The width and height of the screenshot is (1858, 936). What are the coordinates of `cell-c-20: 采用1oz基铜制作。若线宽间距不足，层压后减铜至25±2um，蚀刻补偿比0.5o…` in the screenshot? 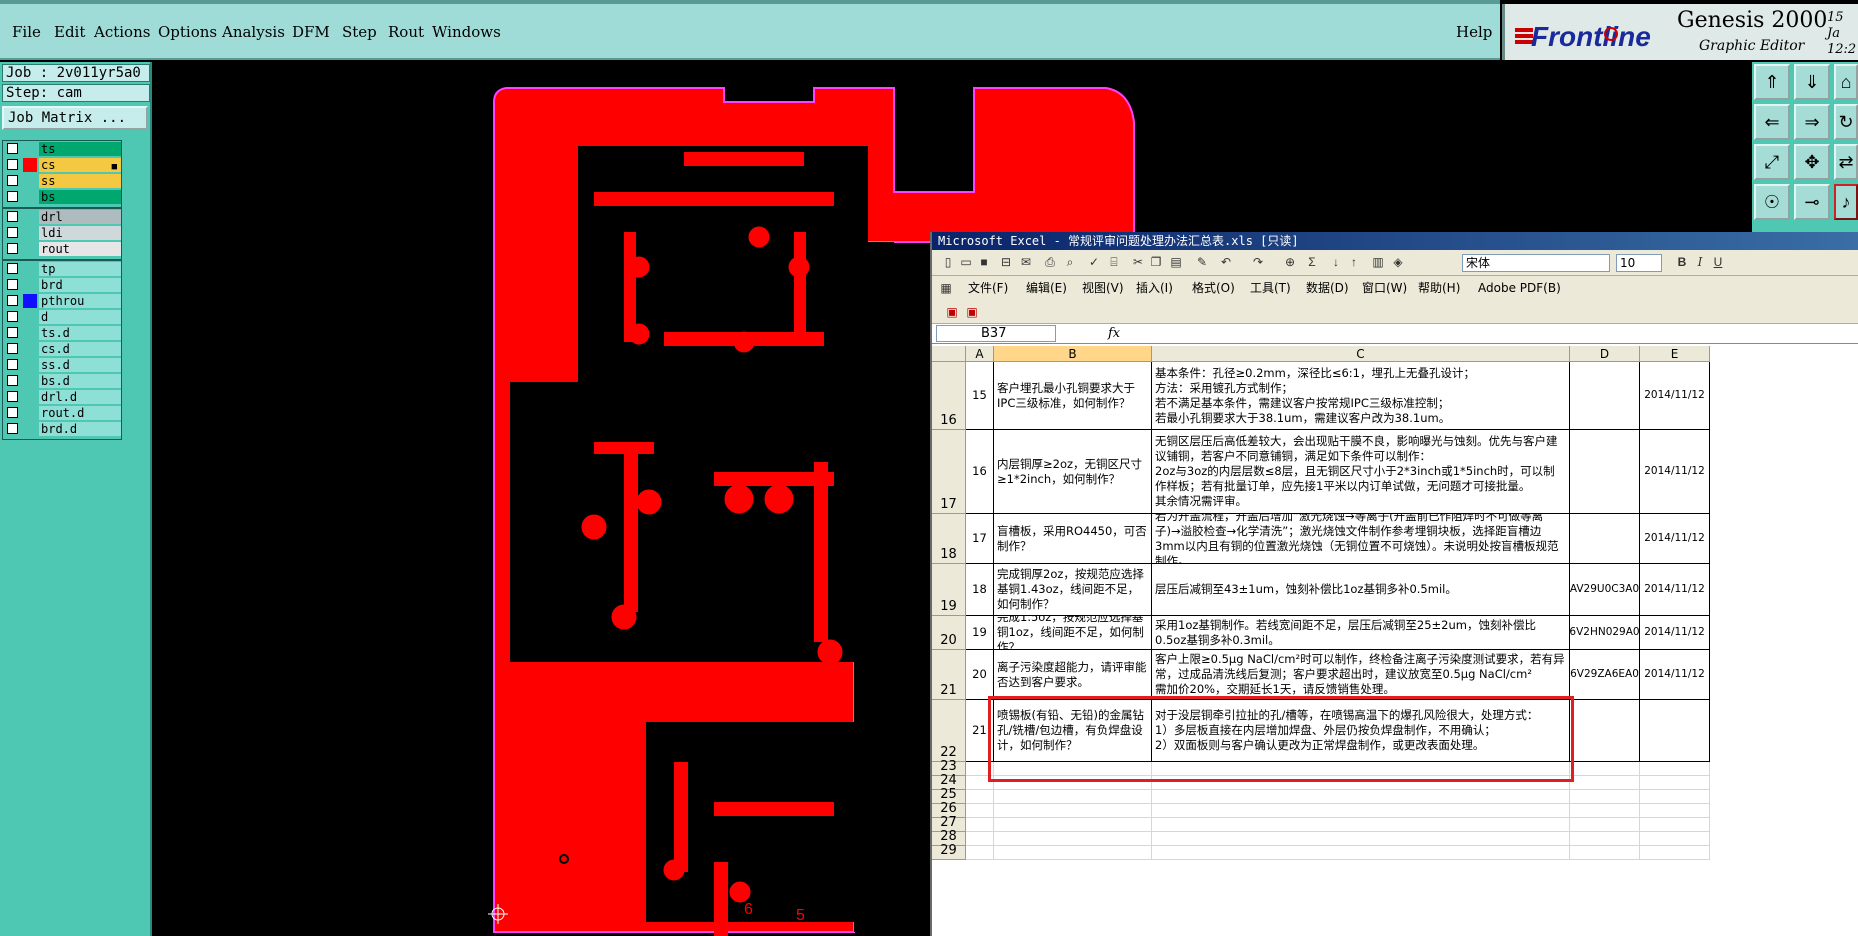 It's located at (1361, 633).